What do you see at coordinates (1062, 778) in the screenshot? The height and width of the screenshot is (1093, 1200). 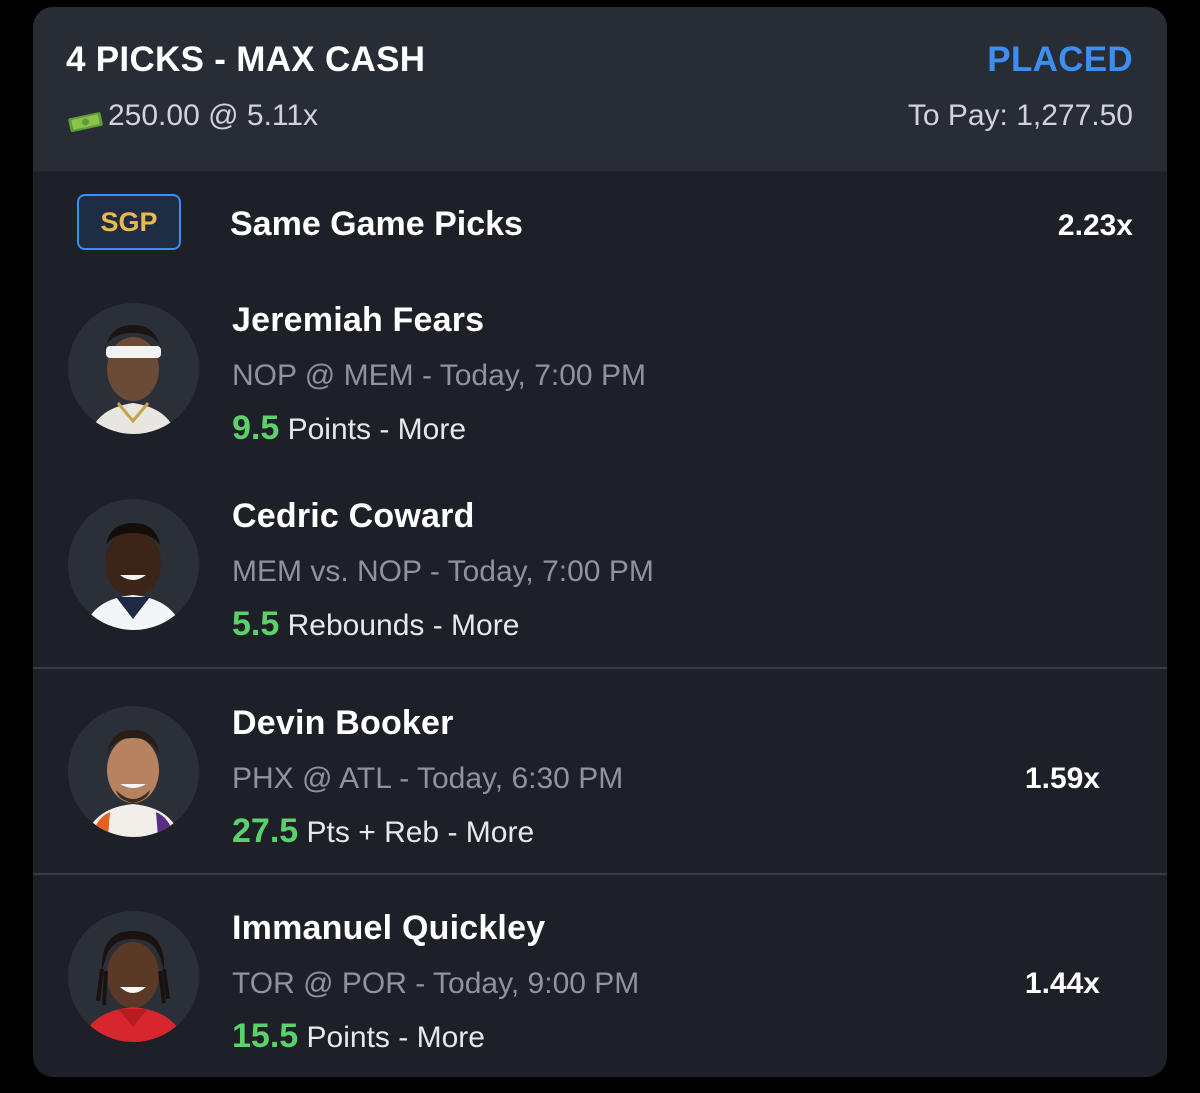 I see `pick-multiplier: 1.59x` at bounding box center [1062, 778].